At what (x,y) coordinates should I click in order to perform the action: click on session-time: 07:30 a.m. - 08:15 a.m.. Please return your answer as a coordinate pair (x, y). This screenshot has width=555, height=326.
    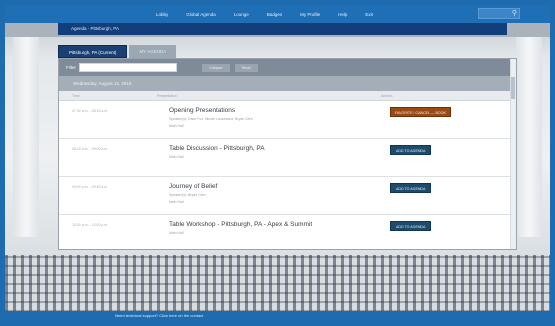
    Looking at the image, I should click on (90, 111).